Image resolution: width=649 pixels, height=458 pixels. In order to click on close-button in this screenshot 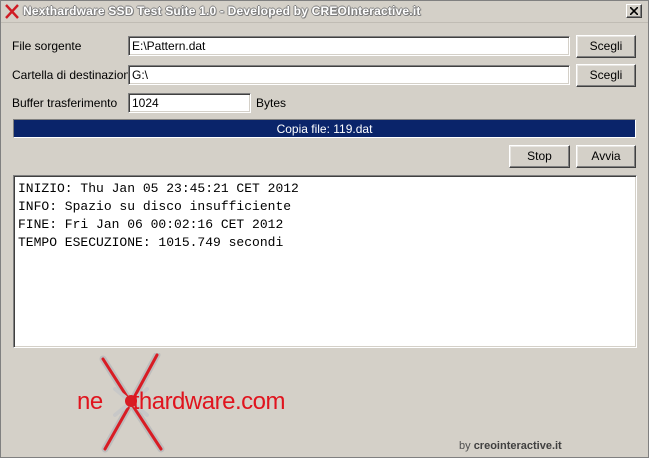, I will do `click(634, 11)`.